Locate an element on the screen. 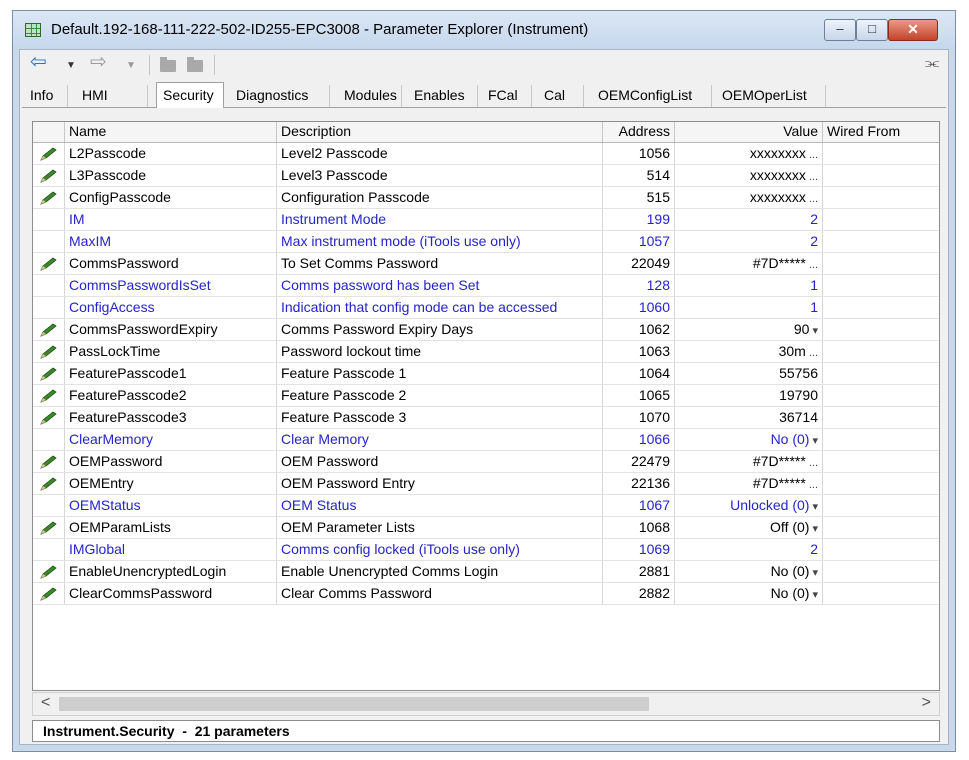 This screenshot has width=969, height=760. maximize-button: □ is located at coordinates (872, 30).